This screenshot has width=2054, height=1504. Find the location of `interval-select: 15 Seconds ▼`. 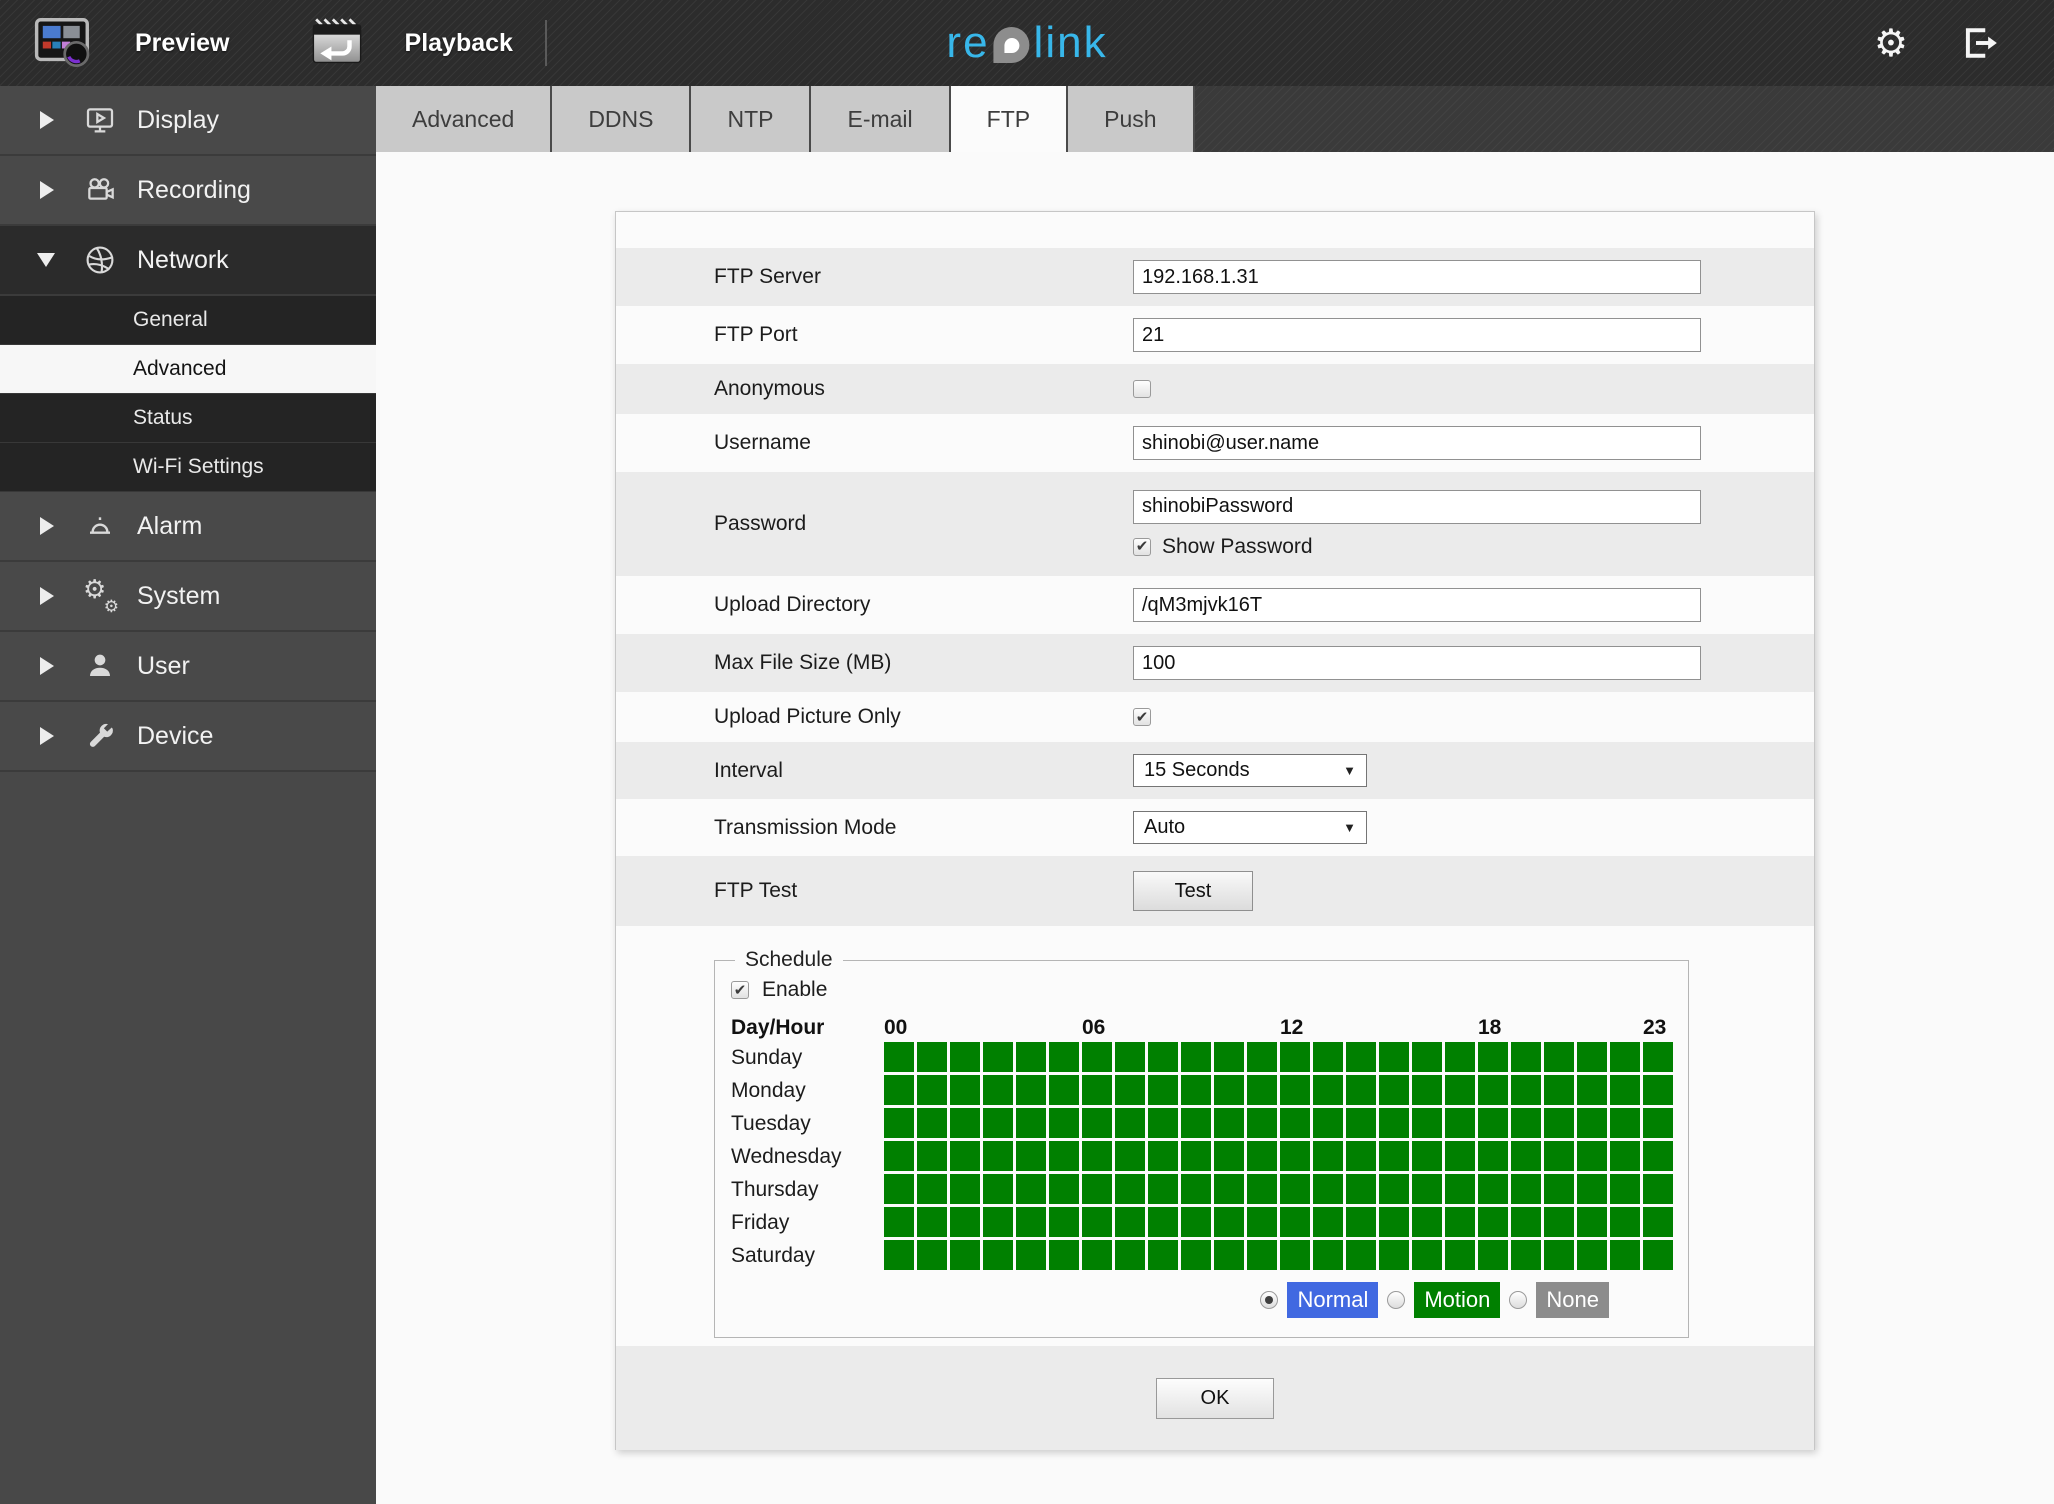

interval-select: 15 Seconds ▼ is located at coordinates (1250, 770).